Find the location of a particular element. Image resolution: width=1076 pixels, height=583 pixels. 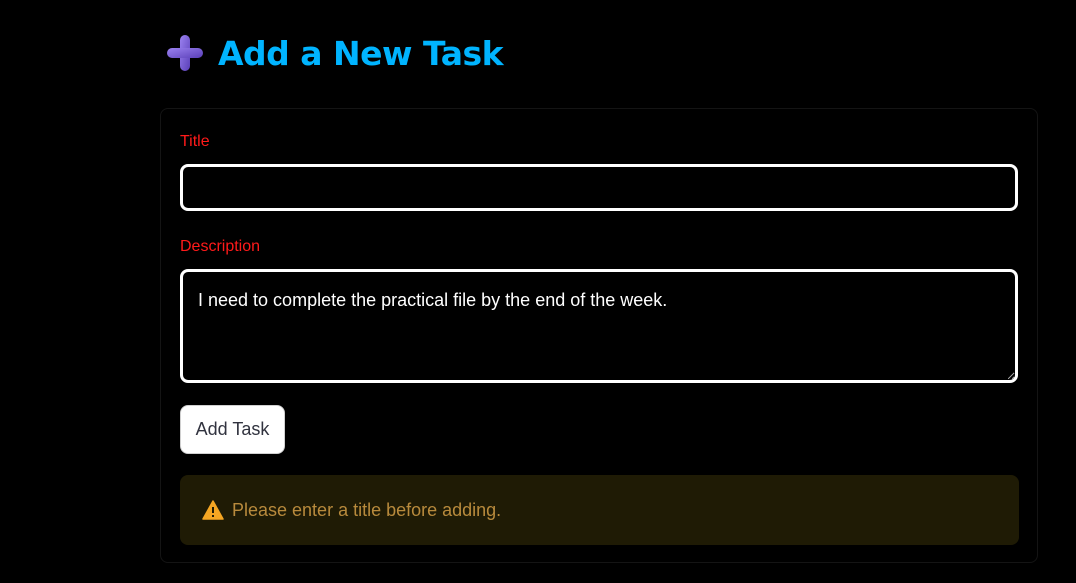

description-label: Description is located at coordinates (220, 246).